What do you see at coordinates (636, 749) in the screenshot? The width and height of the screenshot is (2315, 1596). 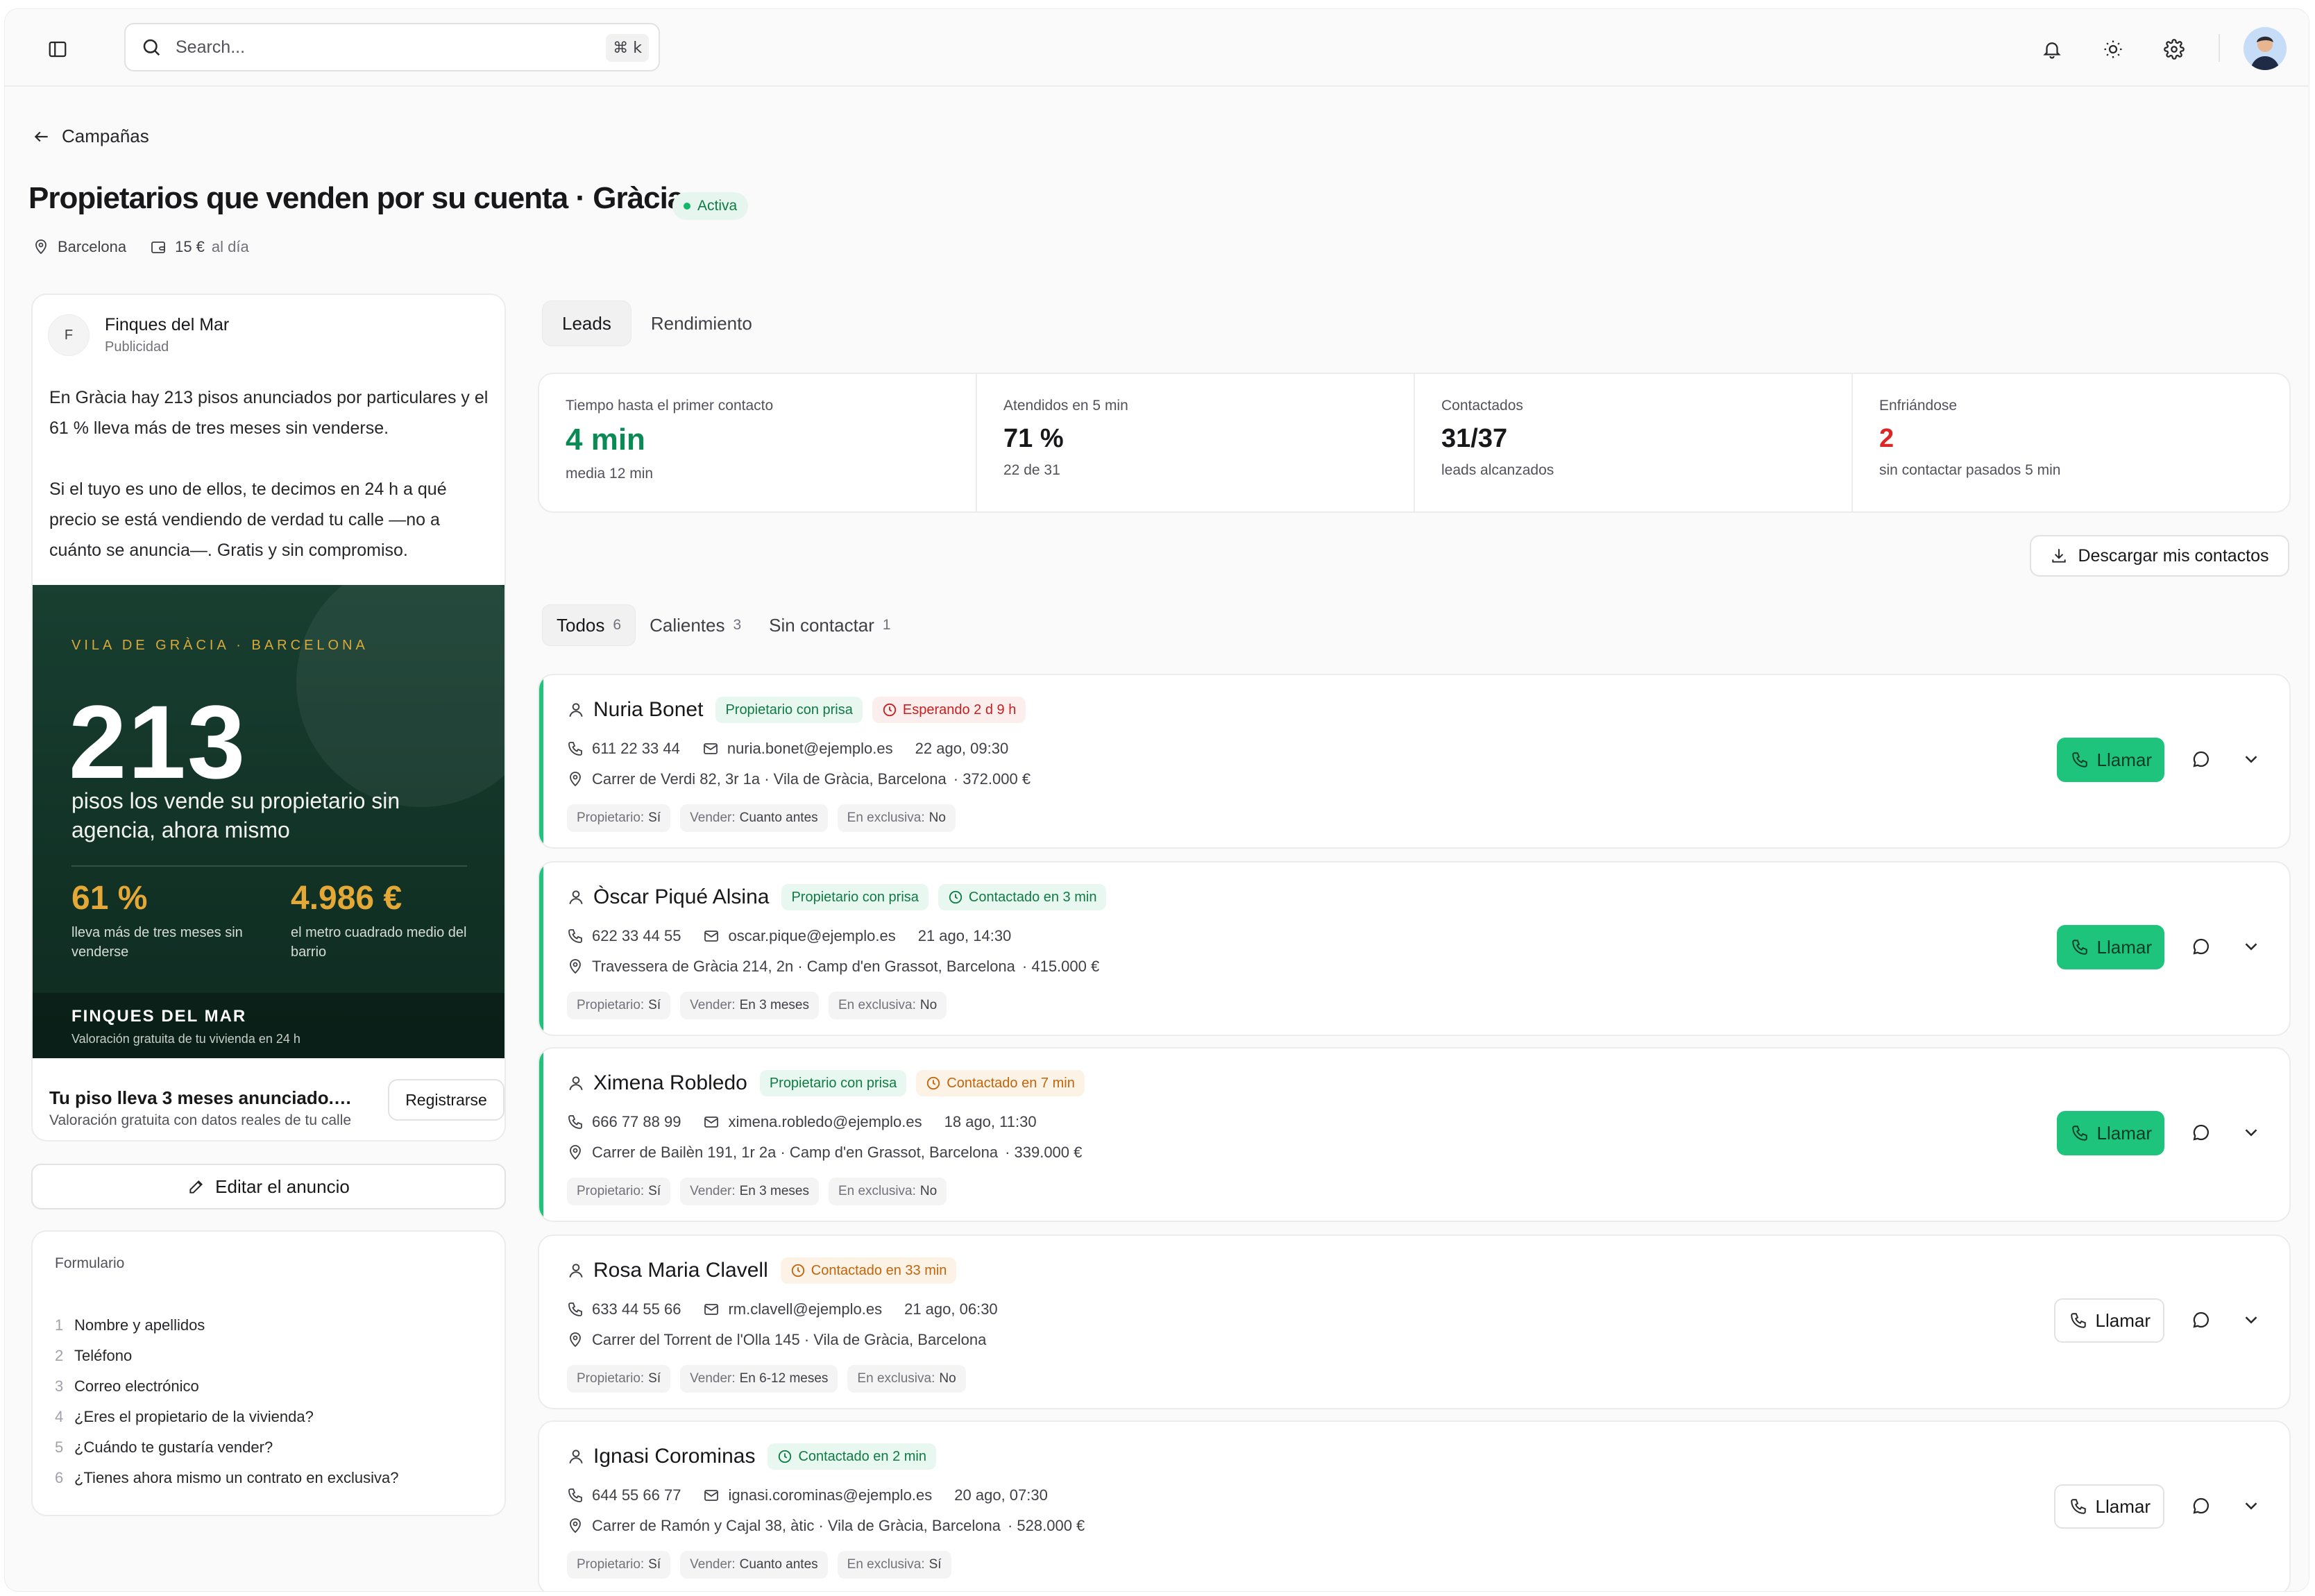 I see `lead-phone: 611 22 33 44` at bounding box center [636, 749].